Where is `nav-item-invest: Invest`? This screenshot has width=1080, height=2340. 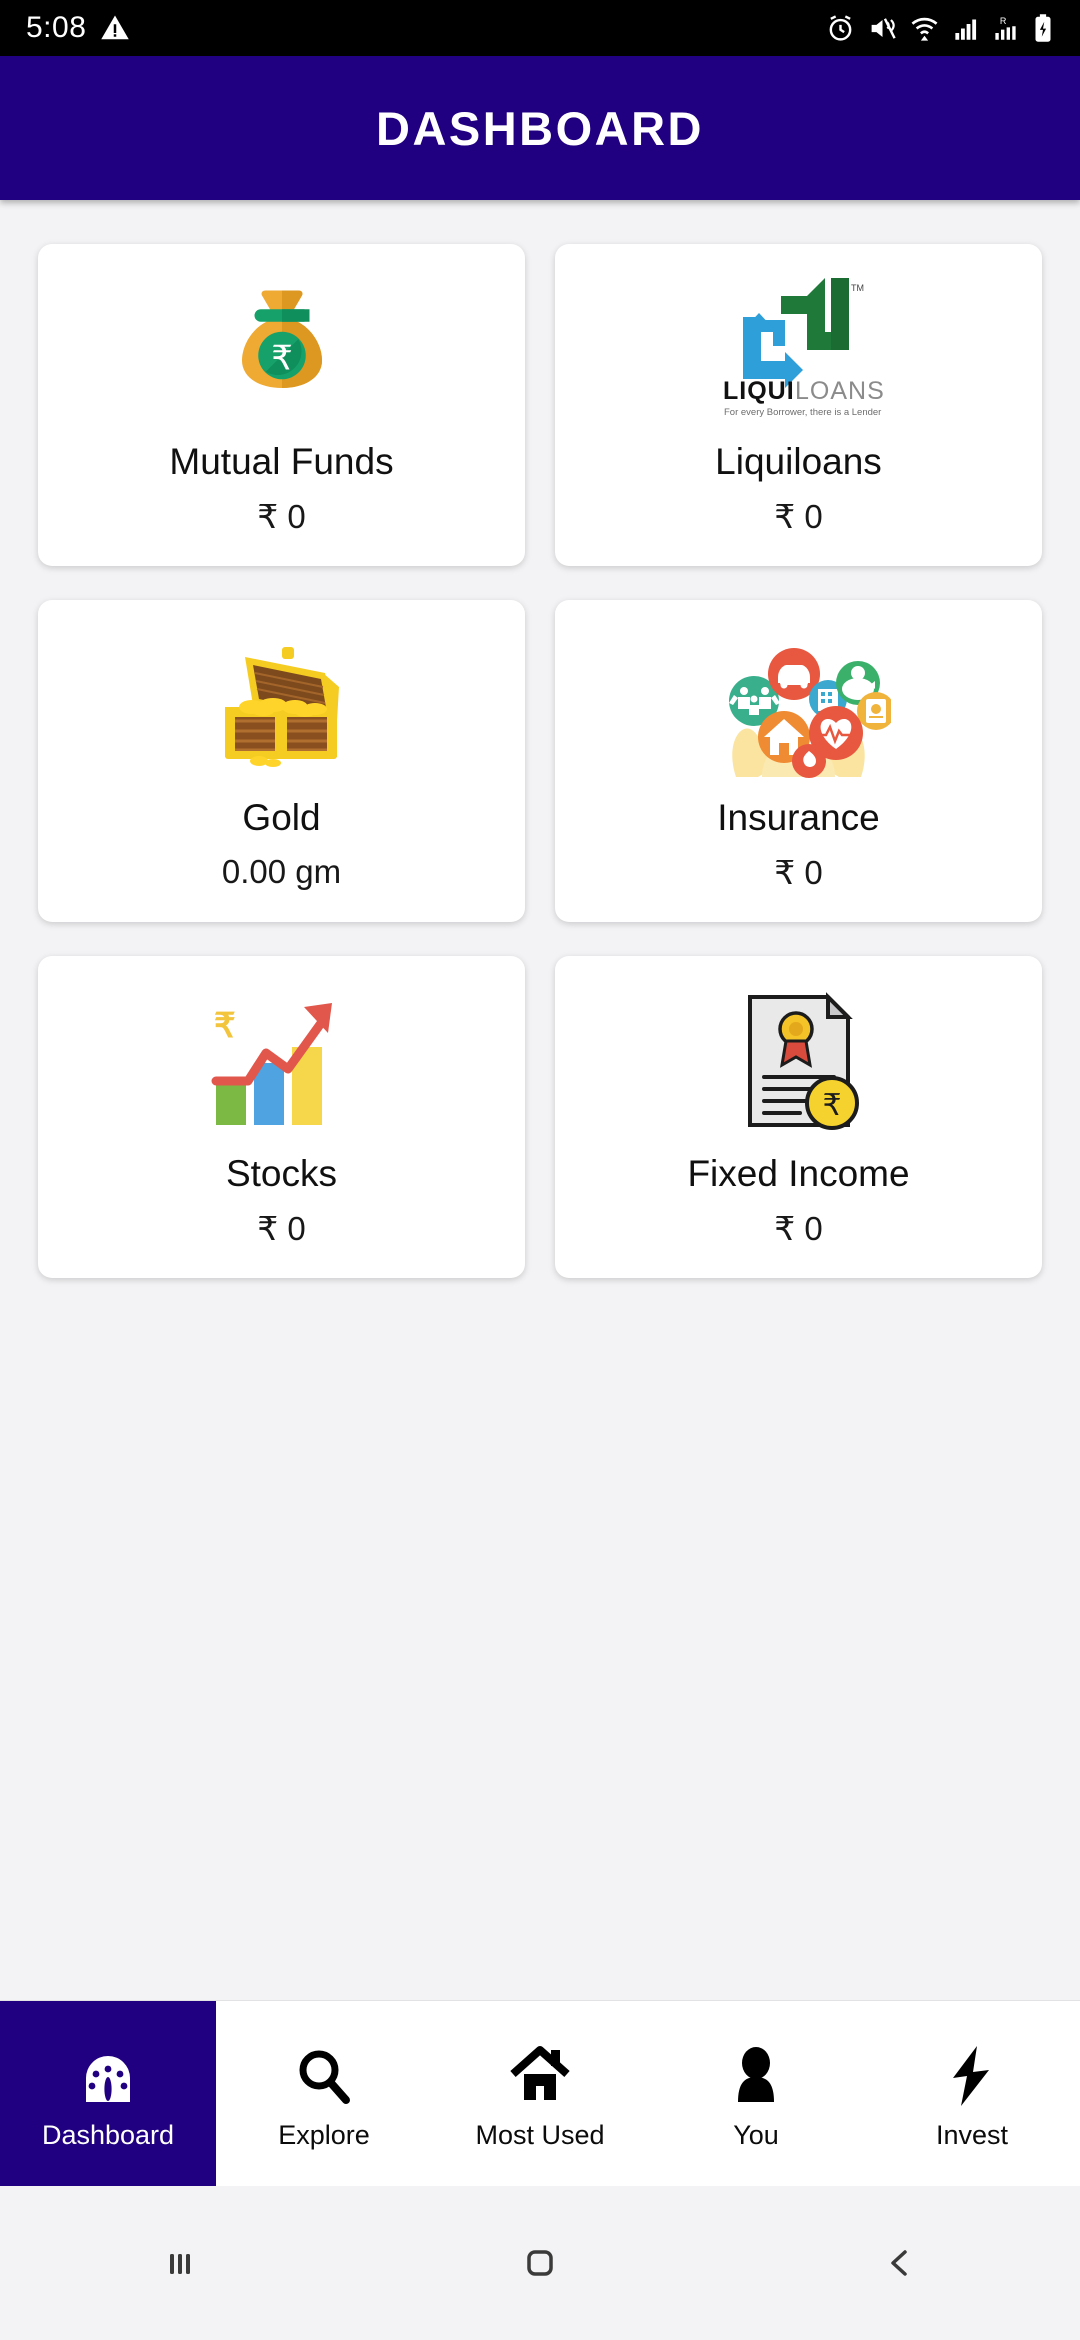
nav-item-invest: Invest is located at coordinates (972, 2093).